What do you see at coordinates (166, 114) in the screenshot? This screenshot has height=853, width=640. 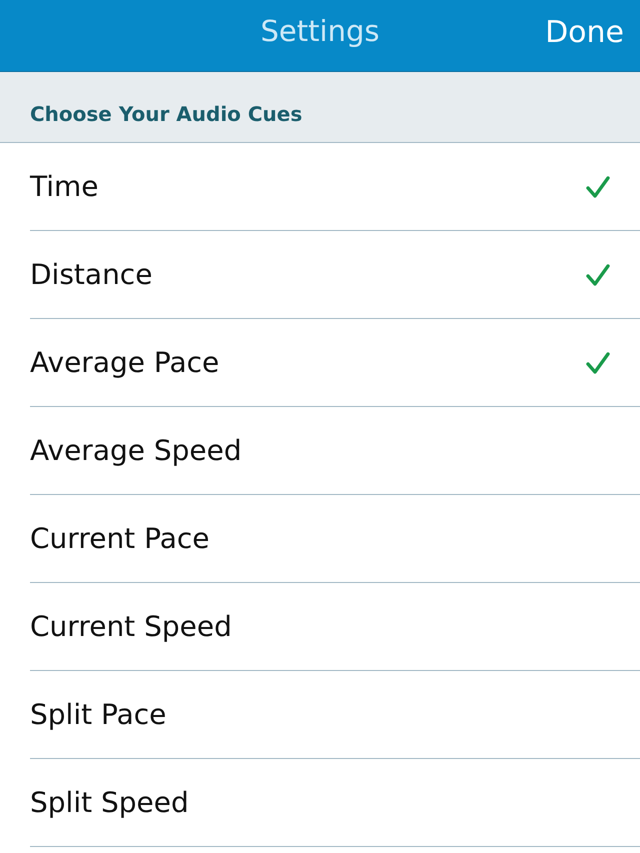 I see `section-title: Choose Your Audio Cues` at bounding box center [166, 114].